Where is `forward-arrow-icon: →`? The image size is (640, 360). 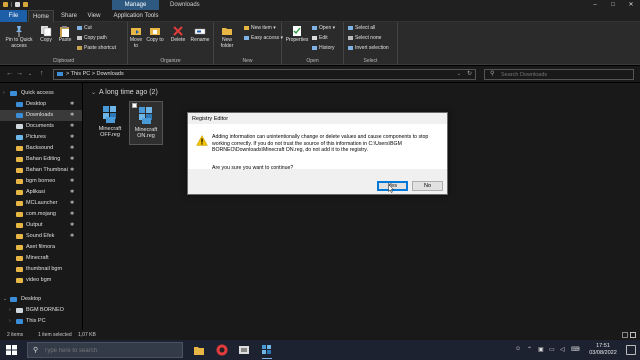 forward-arrow-icon: → is located at coordinates (19, 74).